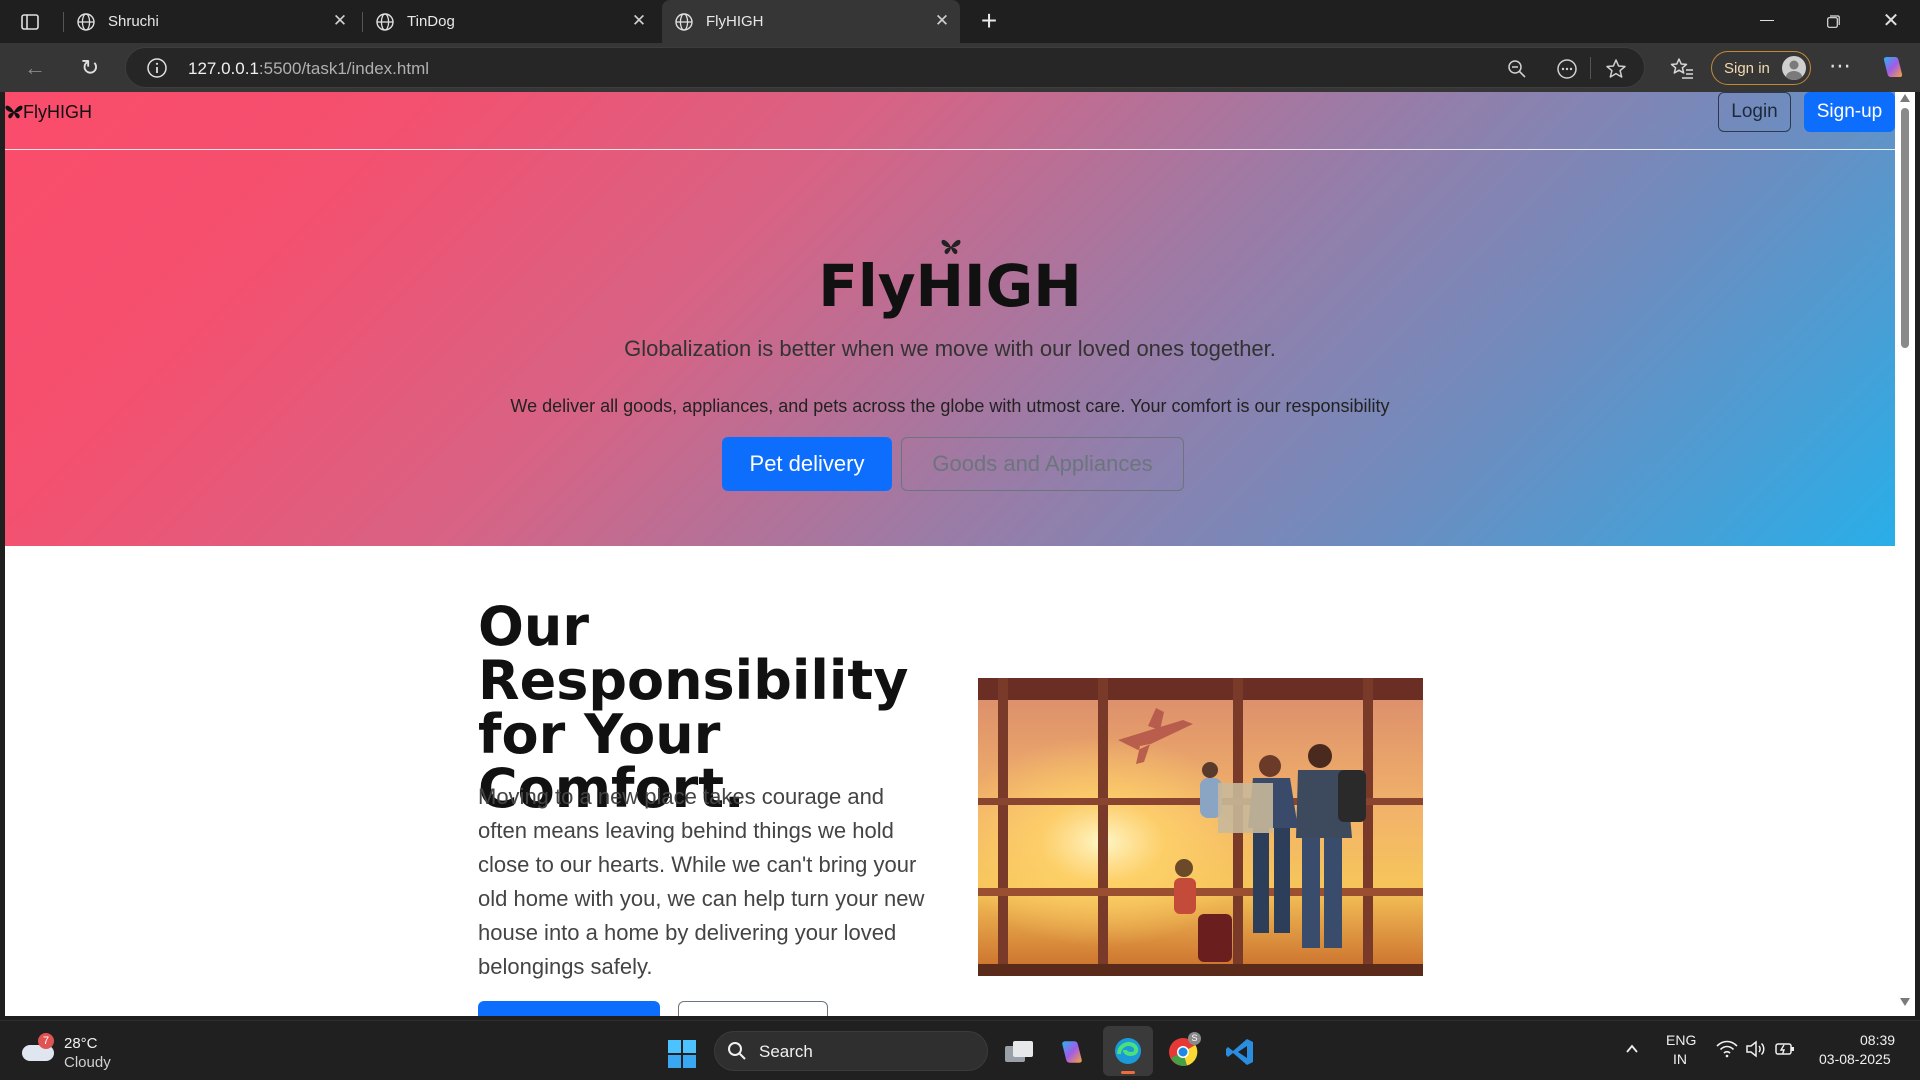  What do you see at coordinates (90, 68) in the screenshot?
I see `reload-icon: ↻` at bounding box center [90, 68].